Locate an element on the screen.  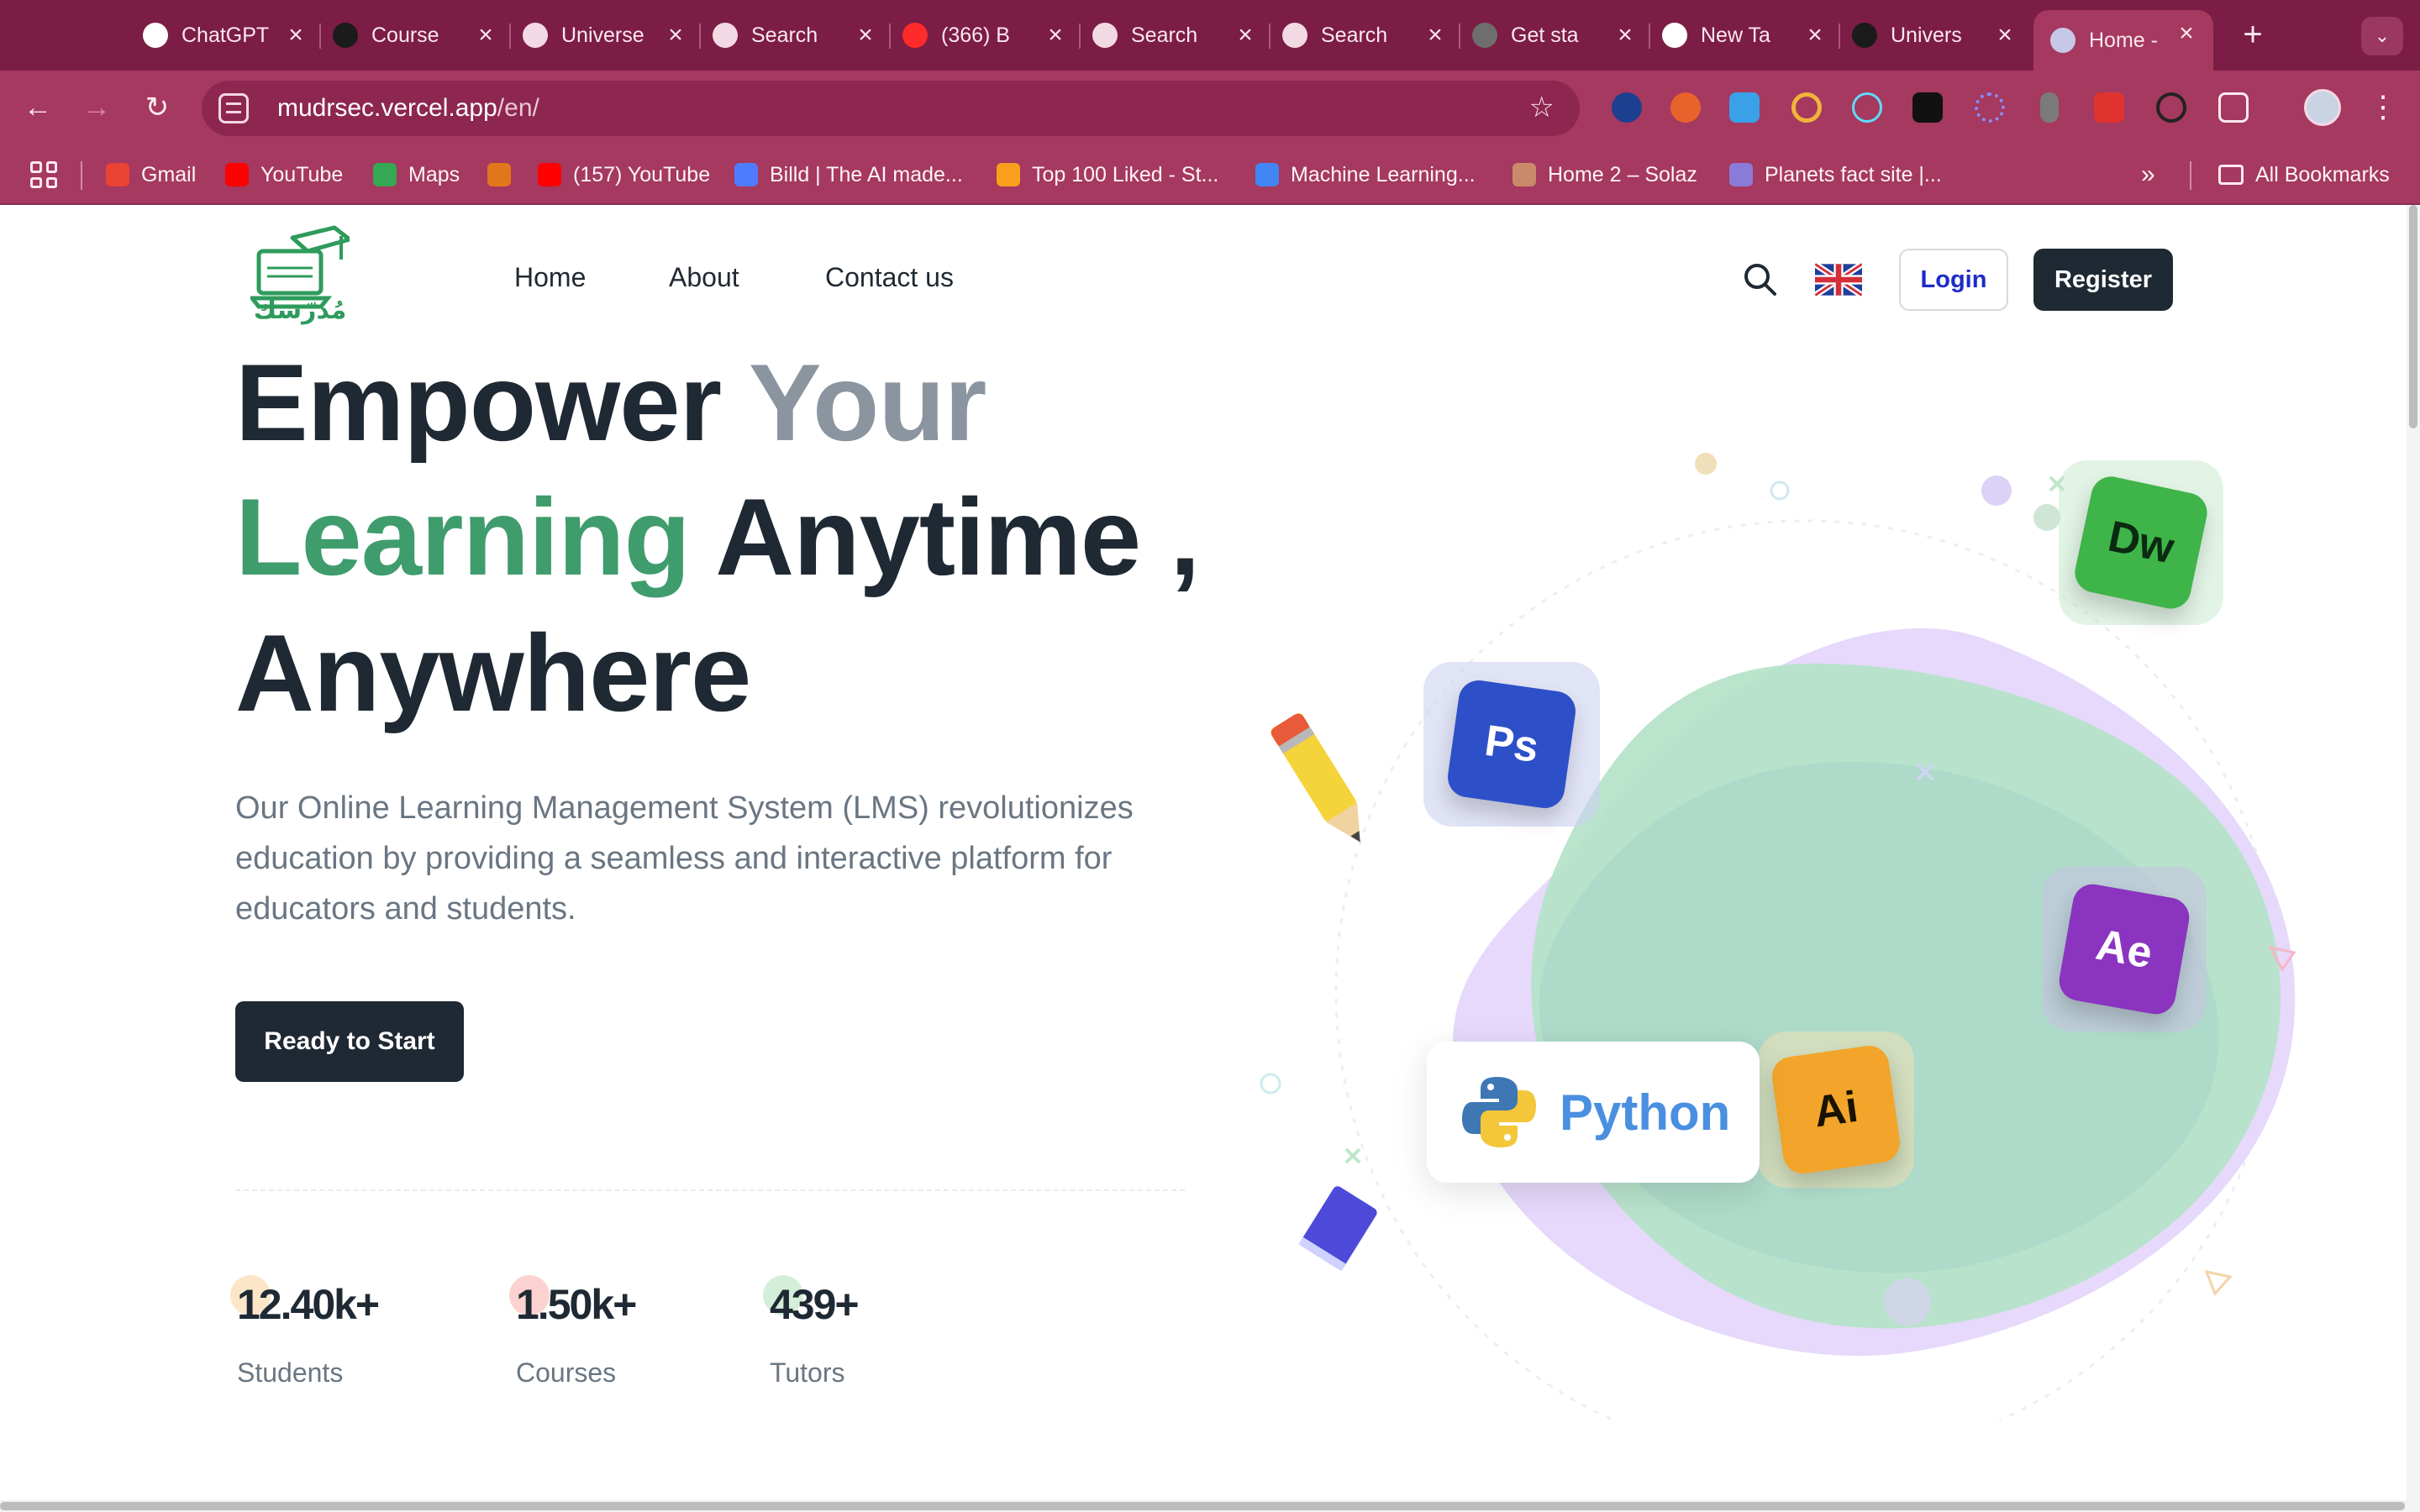
browser-tab: ChatGPT × is located at coordinates (227, 35).